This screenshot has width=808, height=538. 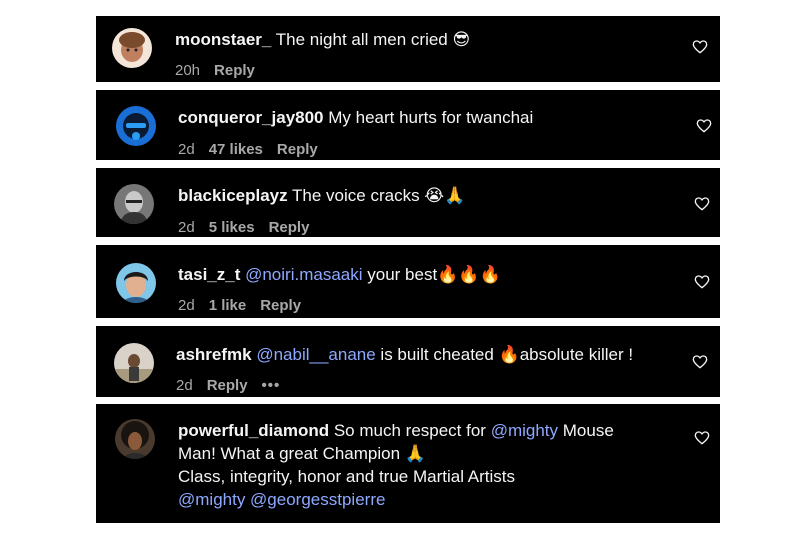 What do you see at coordinates (504, 354) in the screenshot?
I see `comment-body: is built cheated 🔥absolute killer !` at bounding box center [504, 354].